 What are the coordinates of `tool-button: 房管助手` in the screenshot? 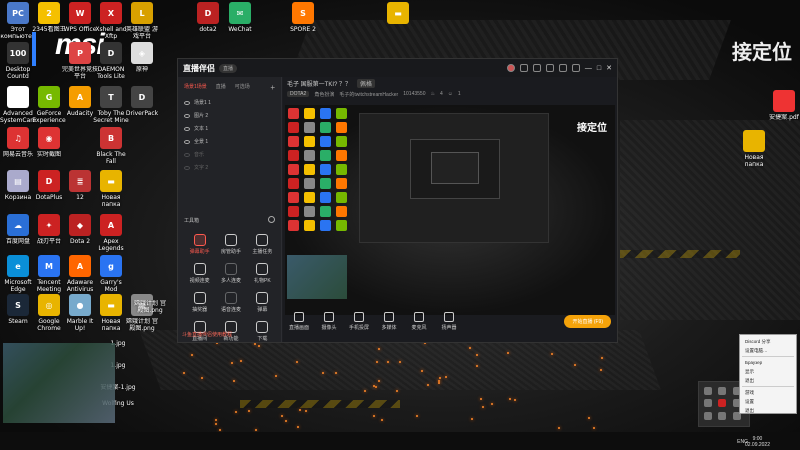 It's located at (230, 244).